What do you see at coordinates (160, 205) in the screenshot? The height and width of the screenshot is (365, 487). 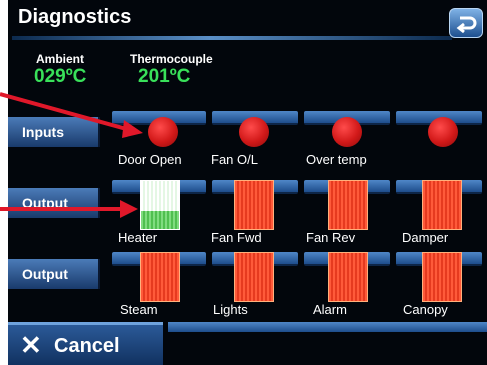 I see `heater-toggle` at bounding box center [160, 205].